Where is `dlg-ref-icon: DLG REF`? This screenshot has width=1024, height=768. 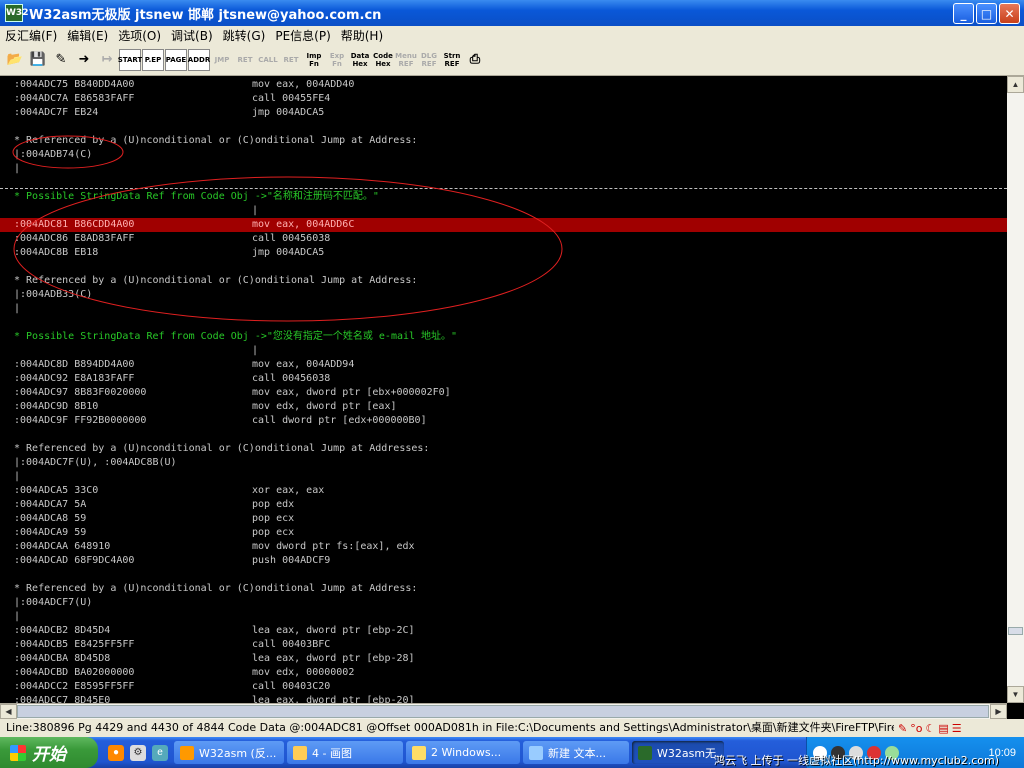 dlg-ref-icon: DLG REF is located at coordinates (429, 60).